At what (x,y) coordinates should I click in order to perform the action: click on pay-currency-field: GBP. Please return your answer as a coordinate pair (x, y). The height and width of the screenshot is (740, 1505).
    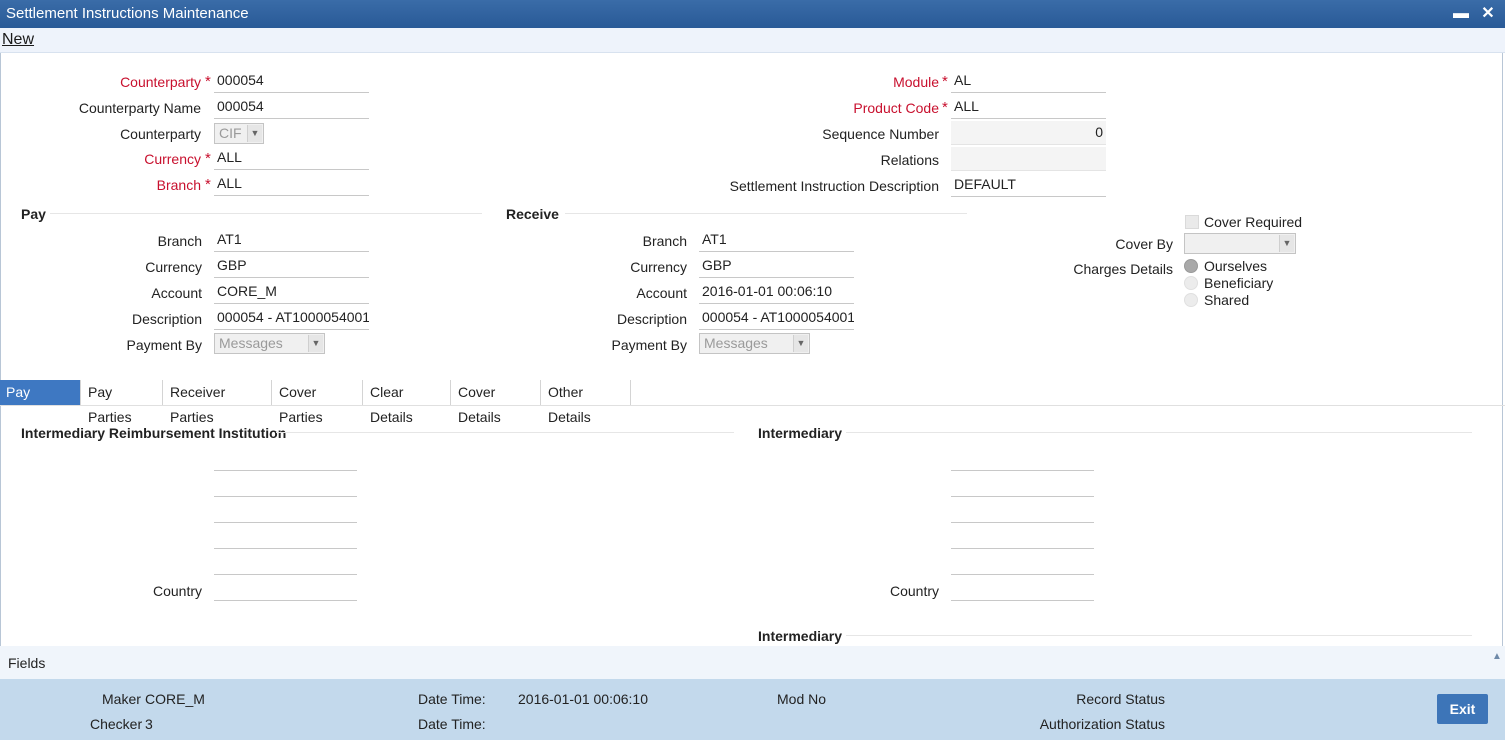
    Looking at the image, I should click on (291, 266).